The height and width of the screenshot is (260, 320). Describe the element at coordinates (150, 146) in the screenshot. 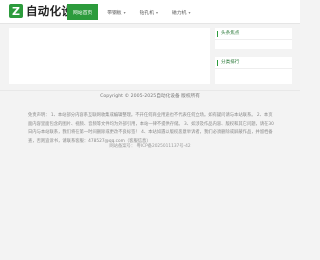

I see `icp-record-link: 网站备案号： 粤ICP备2025011137号-42` at that location.